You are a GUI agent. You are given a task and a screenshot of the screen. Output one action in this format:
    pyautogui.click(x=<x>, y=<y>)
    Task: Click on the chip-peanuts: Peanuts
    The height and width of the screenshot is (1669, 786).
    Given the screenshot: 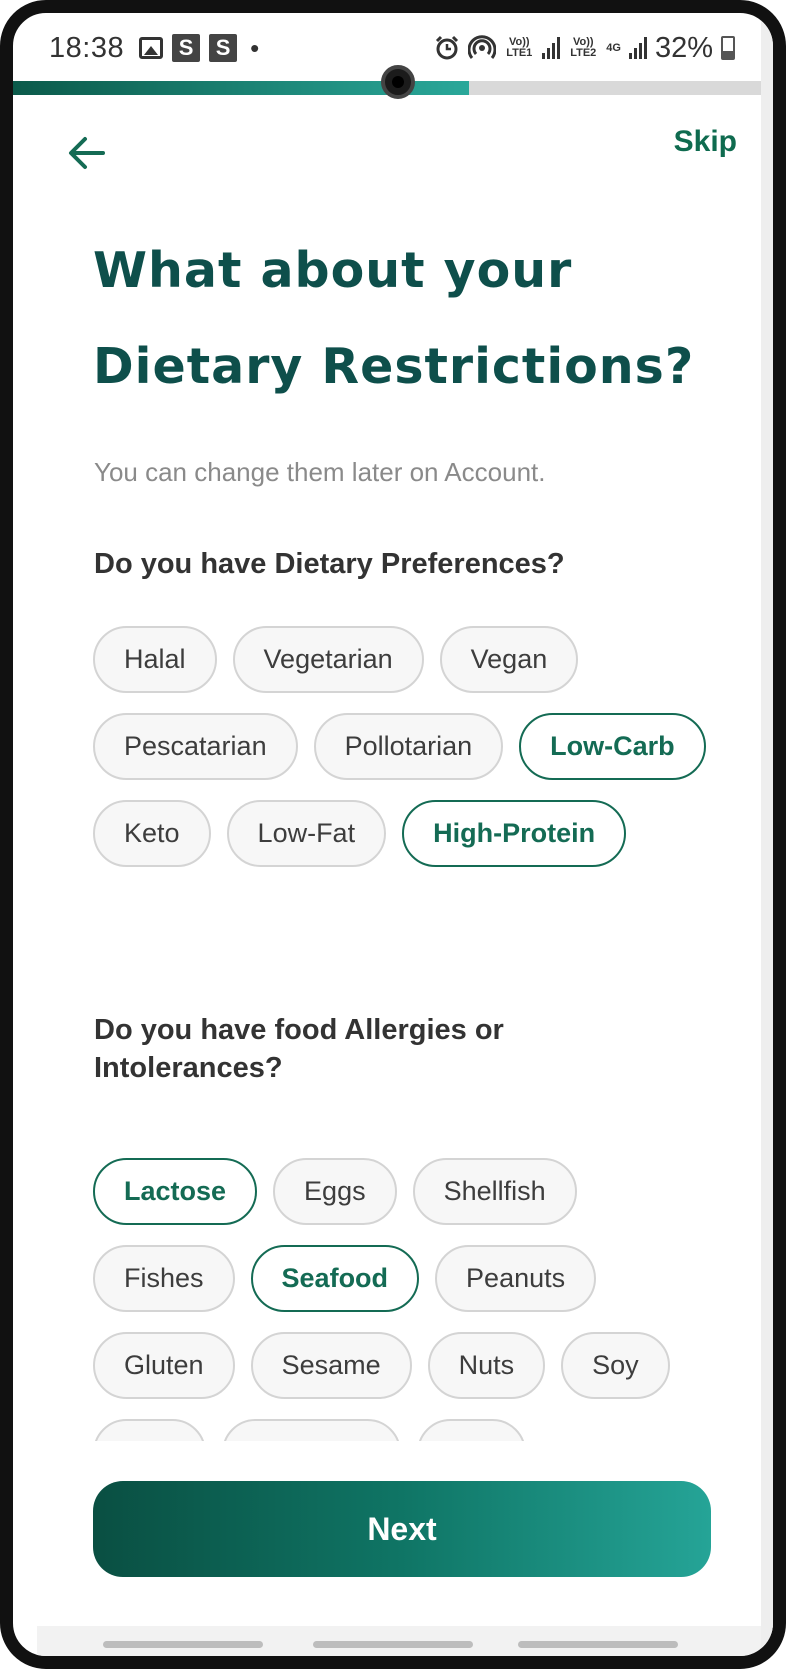 What is the action you would take?
    pyautogui.click(x=516, y=1278)
    